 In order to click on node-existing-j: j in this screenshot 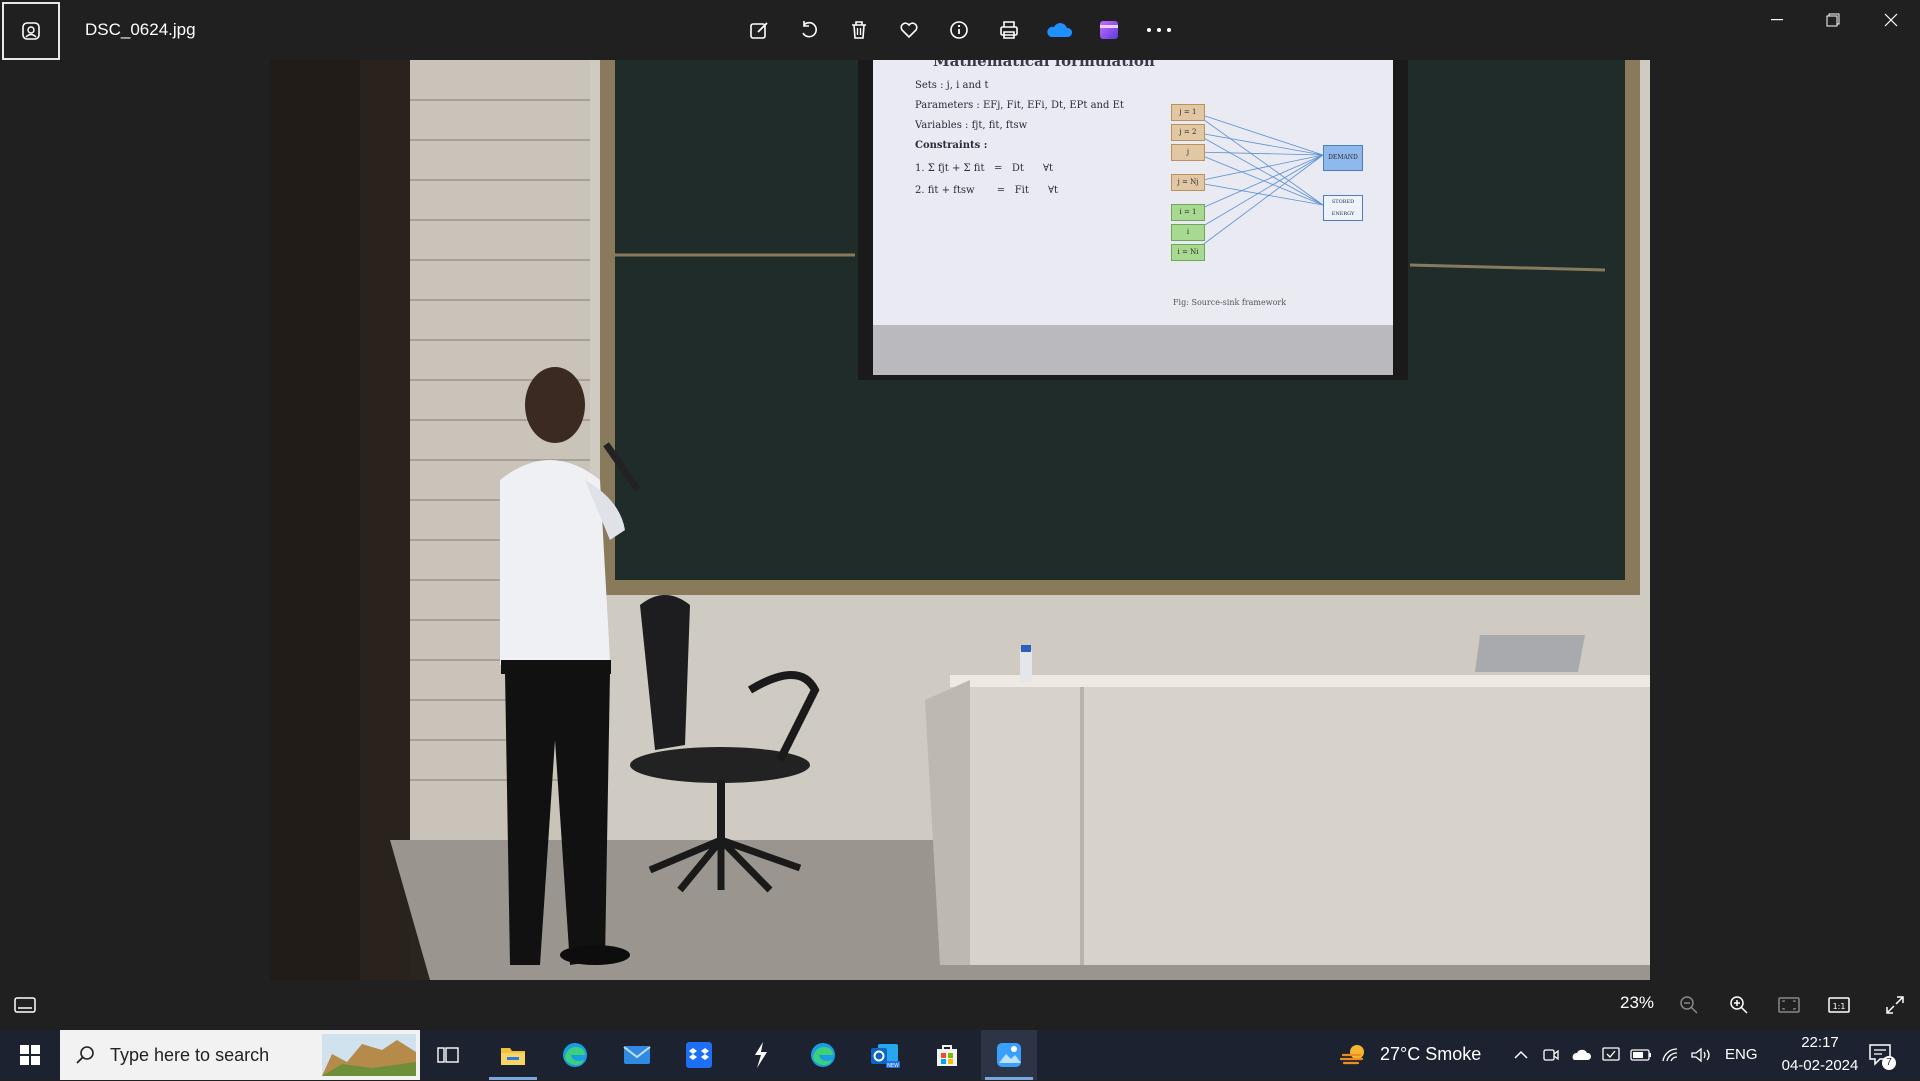, I will do `click(1188, 152)`.